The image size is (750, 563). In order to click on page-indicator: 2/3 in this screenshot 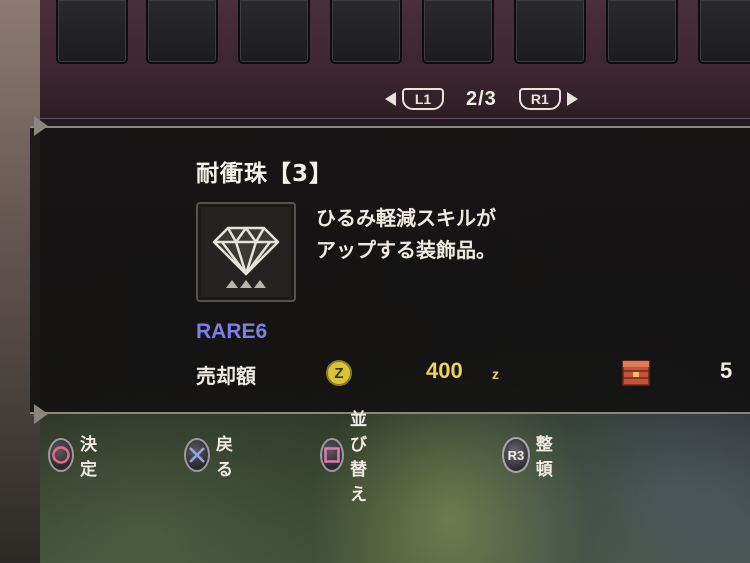, I will do `click(481, 98)`.